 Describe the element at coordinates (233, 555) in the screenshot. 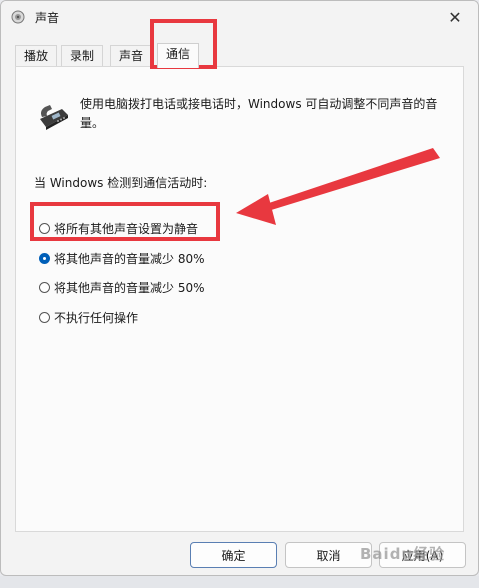

I see `ok-button: 确定` at that location.